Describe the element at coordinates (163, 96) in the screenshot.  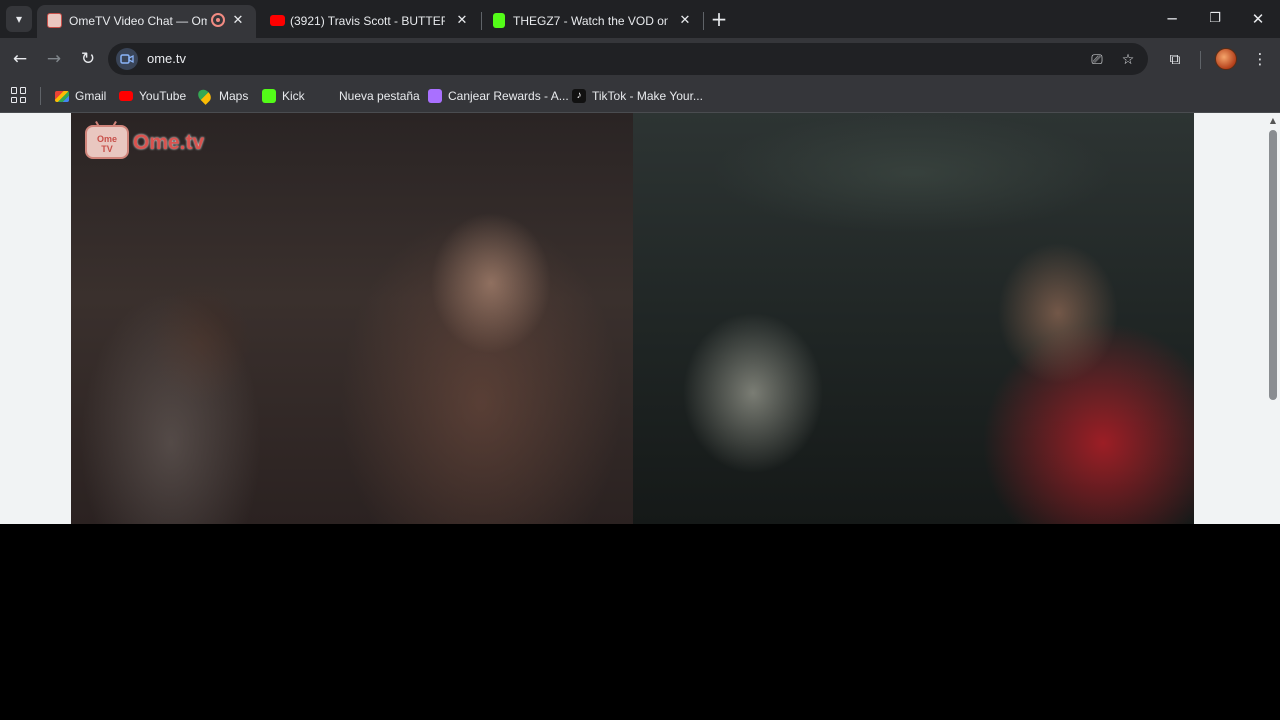
I see `bookmark-label: YouTube` at that location.